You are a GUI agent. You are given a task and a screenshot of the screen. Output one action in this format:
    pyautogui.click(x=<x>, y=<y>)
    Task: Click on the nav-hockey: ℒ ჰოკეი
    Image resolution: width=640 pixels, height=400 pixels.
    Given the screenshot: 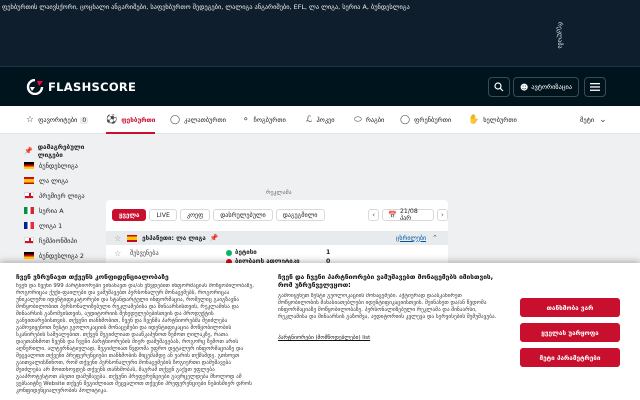 What is the action you would take?
    pyautogui.click(x=320, y=120)
    